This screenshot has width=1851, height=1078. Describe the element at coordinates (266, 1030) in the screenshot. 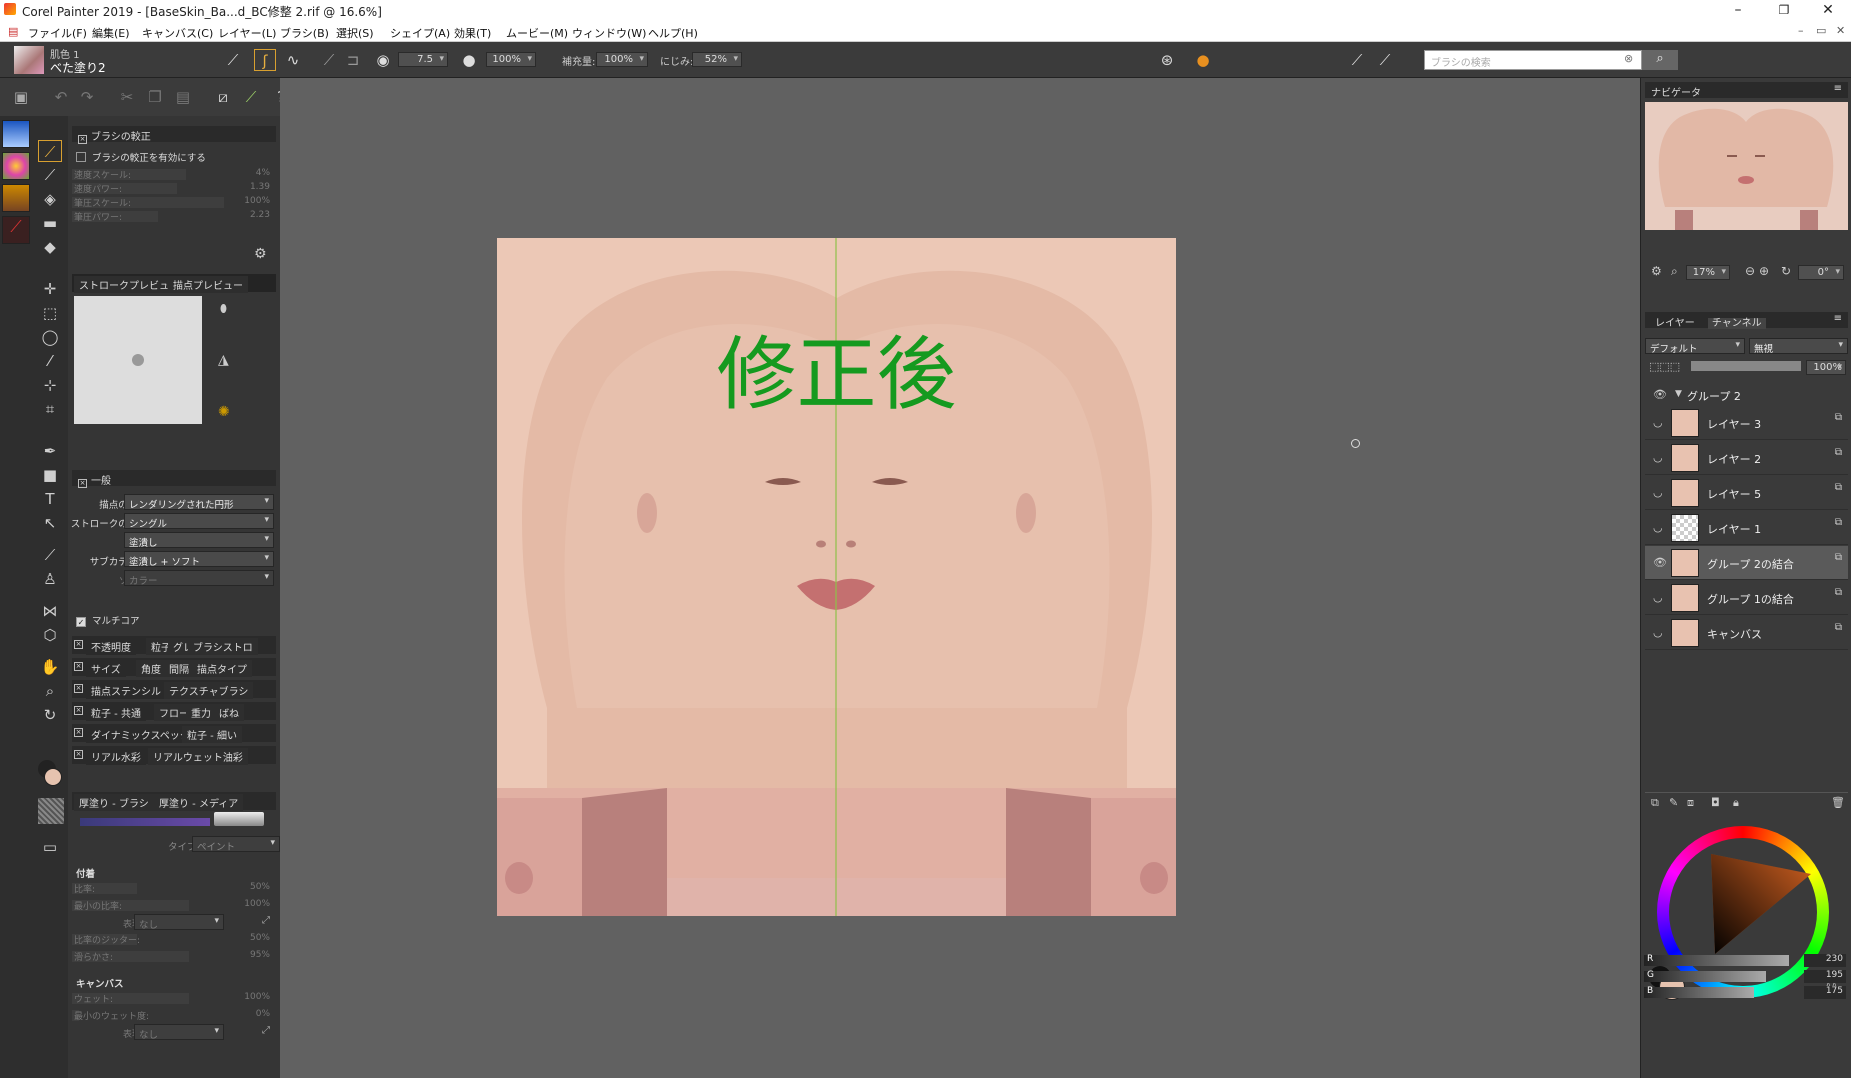

I see `expression-edit-icon: ⤢` at that location.